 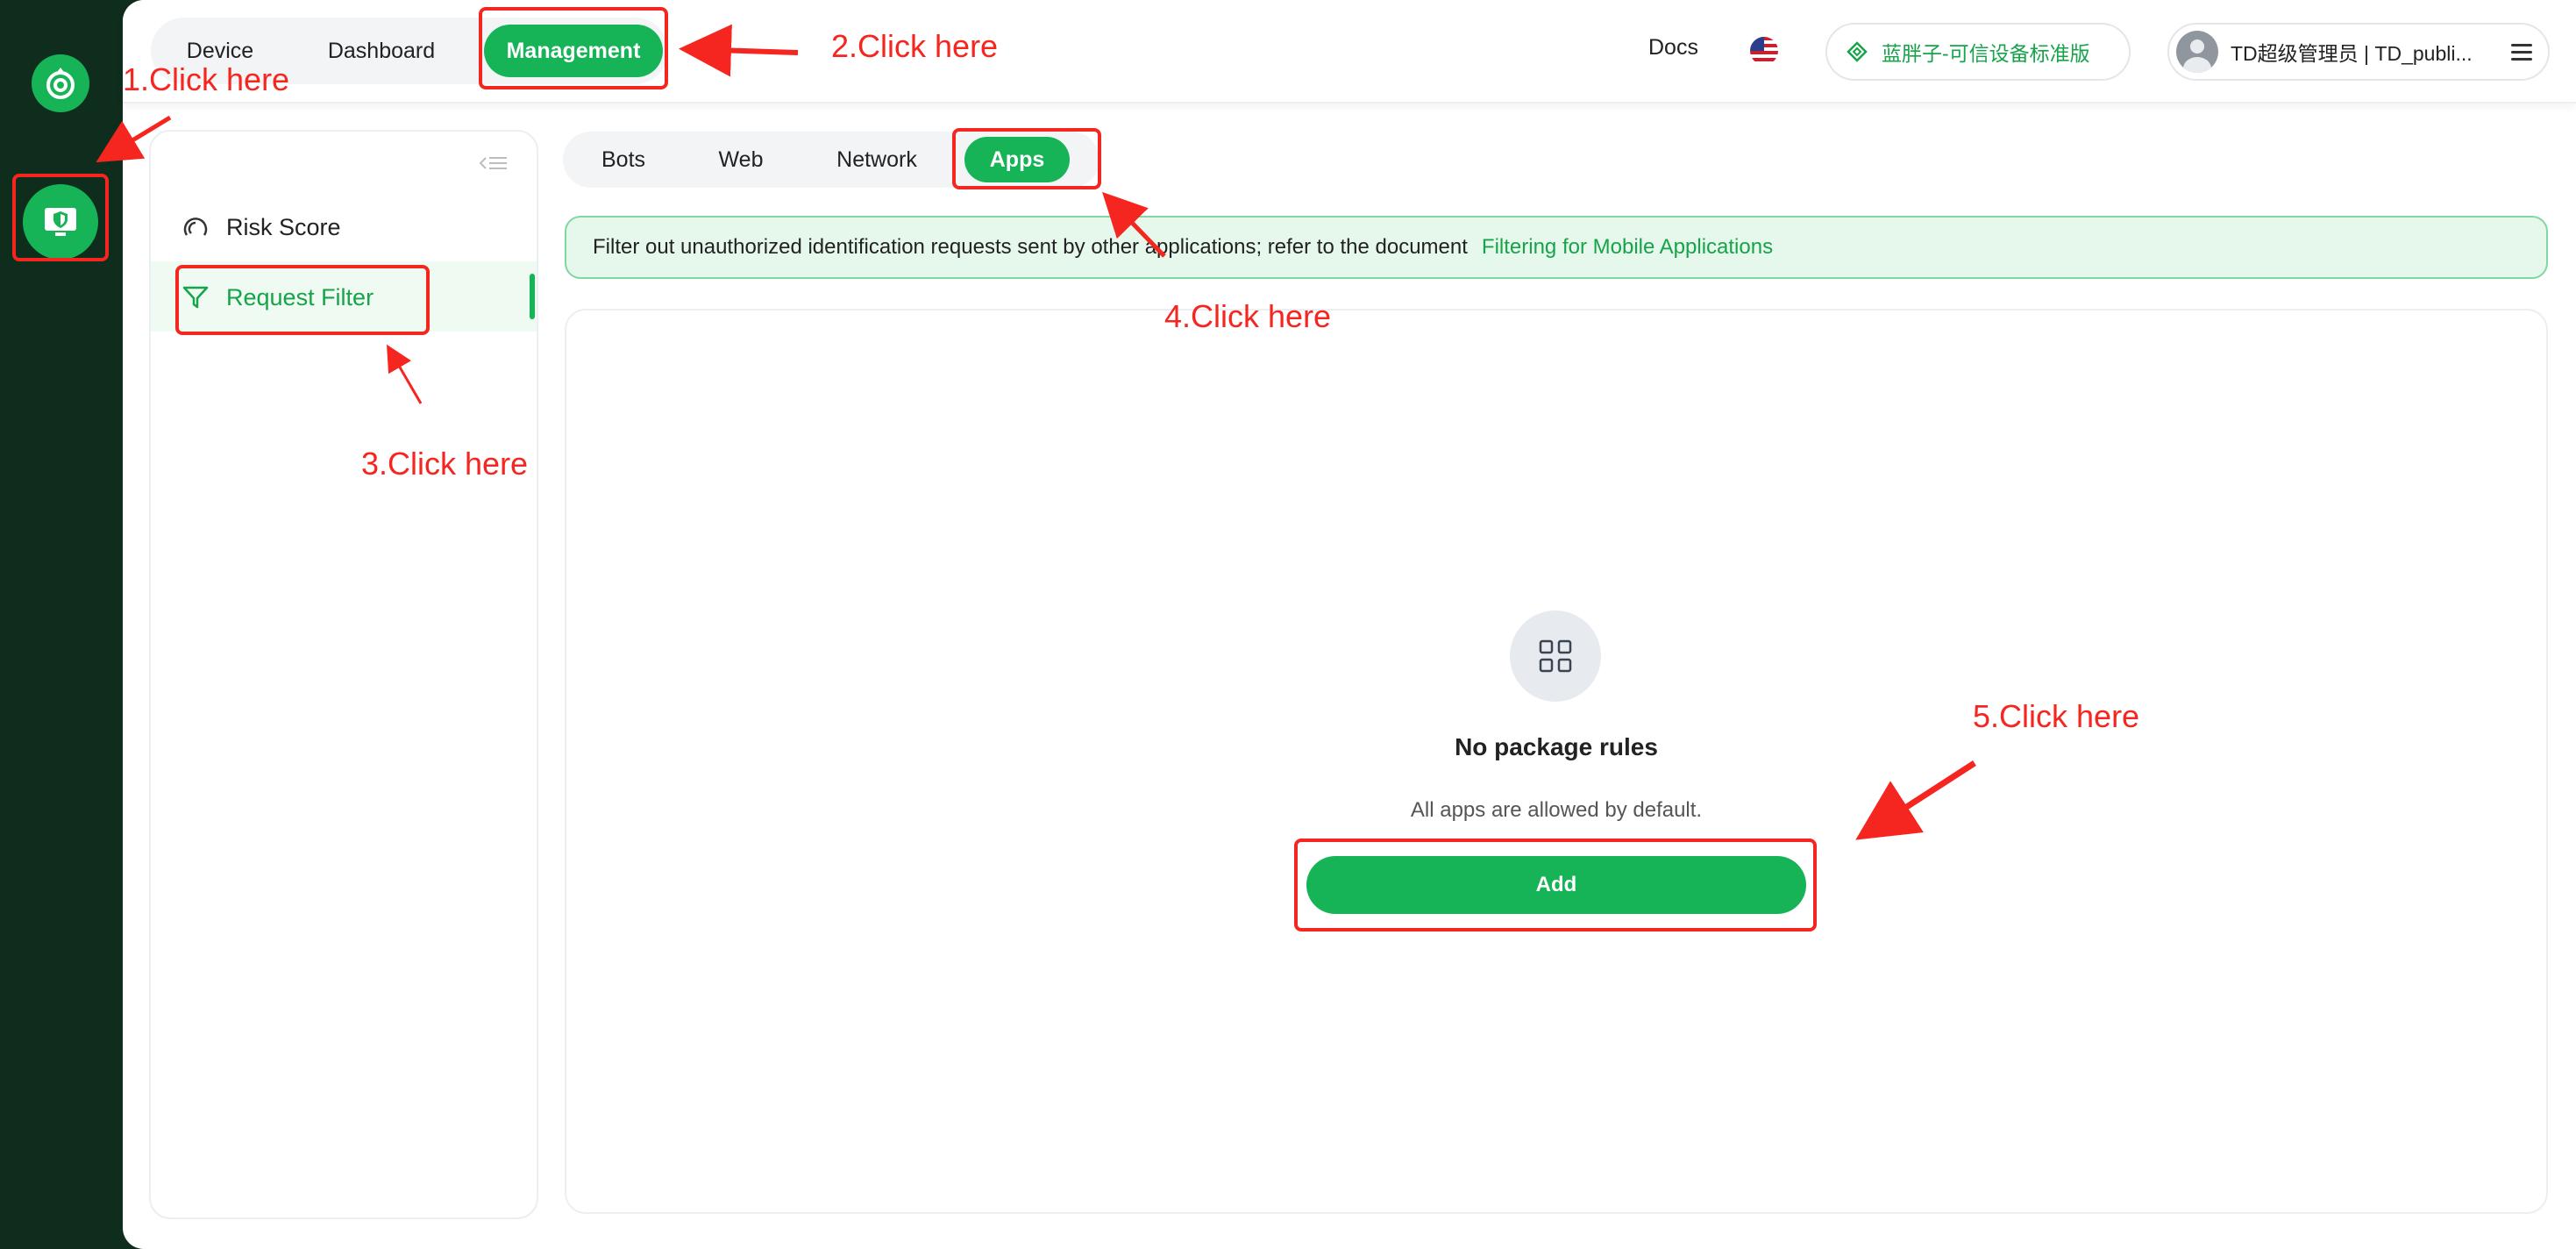 What do you see at coordinates (1857, 51) in the screenshot?
I see `diamond-icon` at bounding box center [1857, 51].